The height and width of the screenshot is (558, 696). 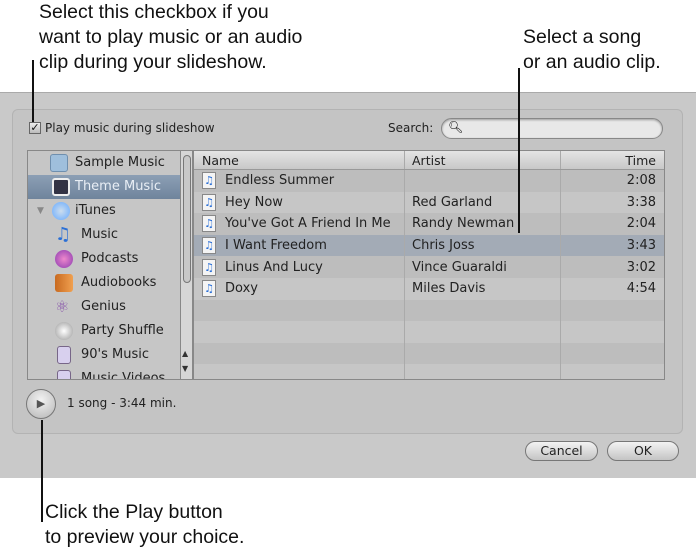 I want to click on callout-line: want to play music or an audio, so click(x=171, y=37).